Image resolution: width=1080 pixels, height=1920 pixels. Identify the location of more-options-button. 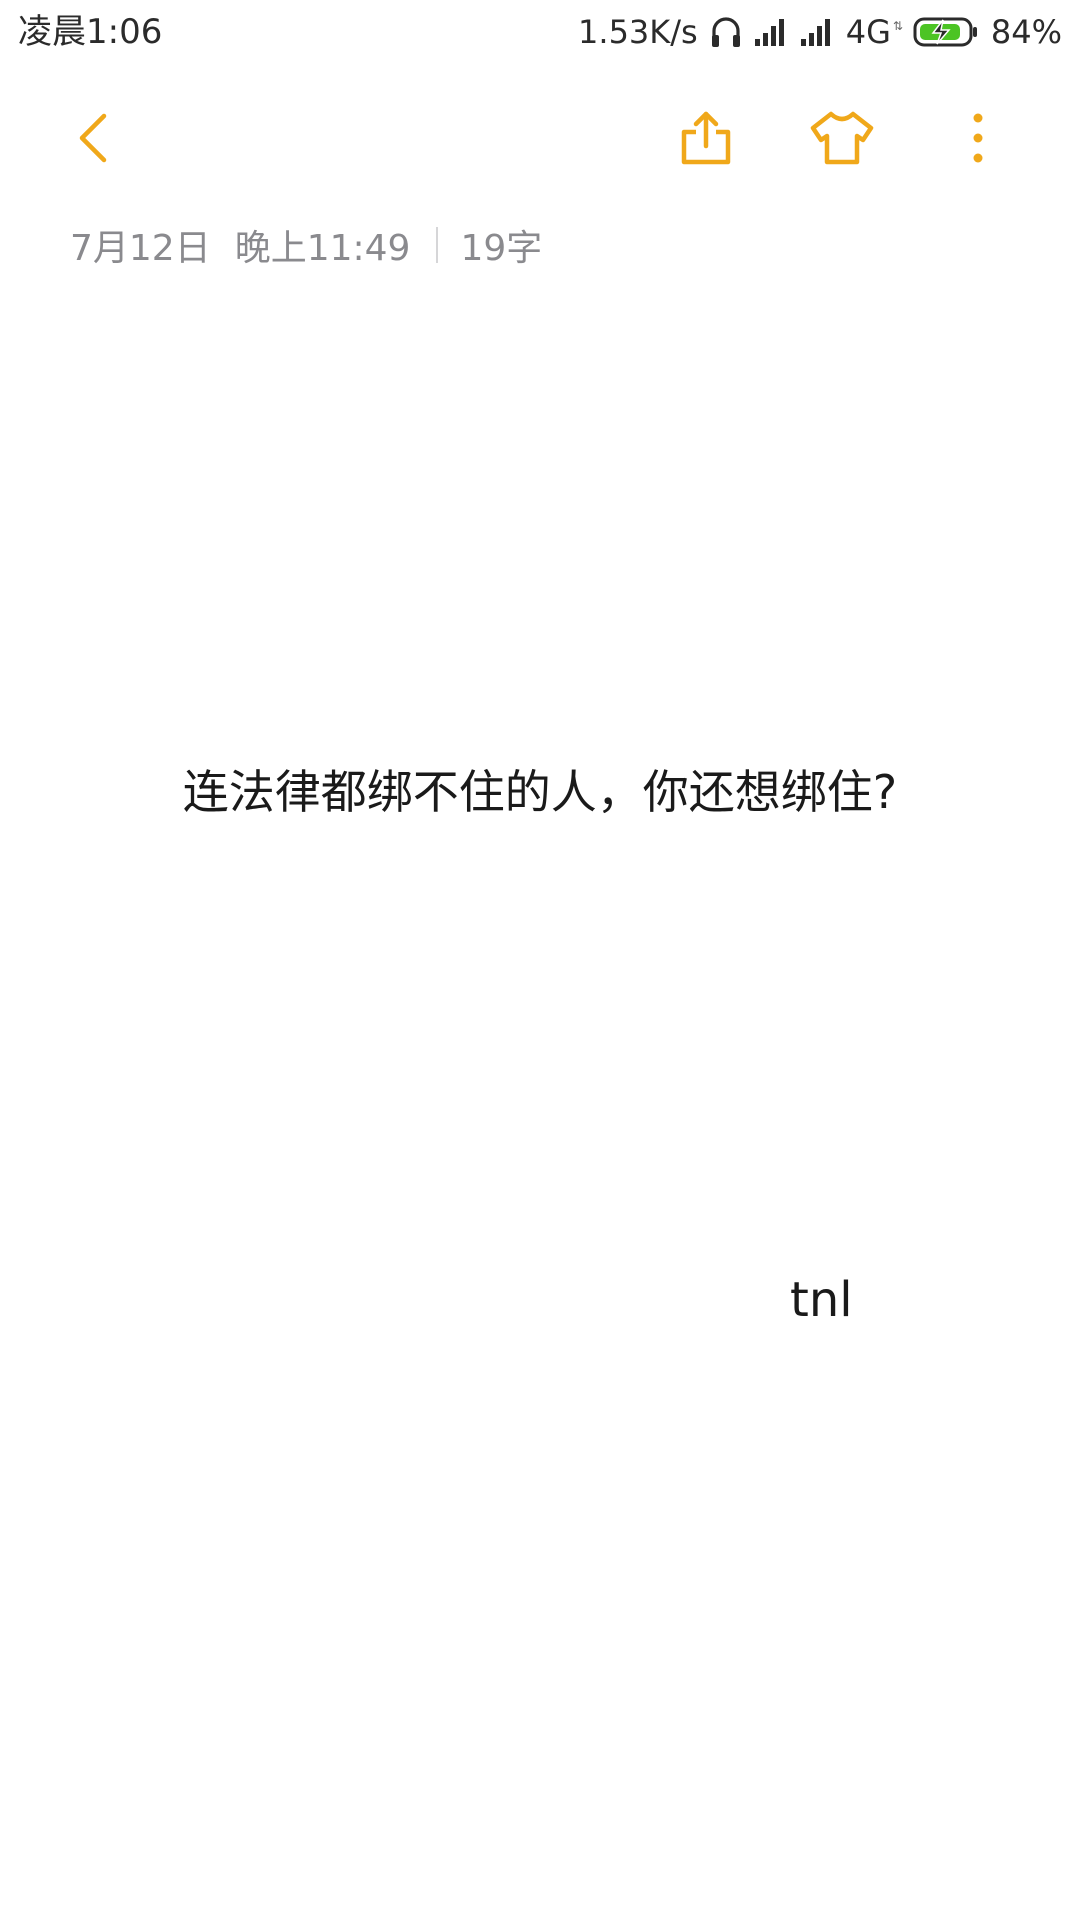
(978, 138).